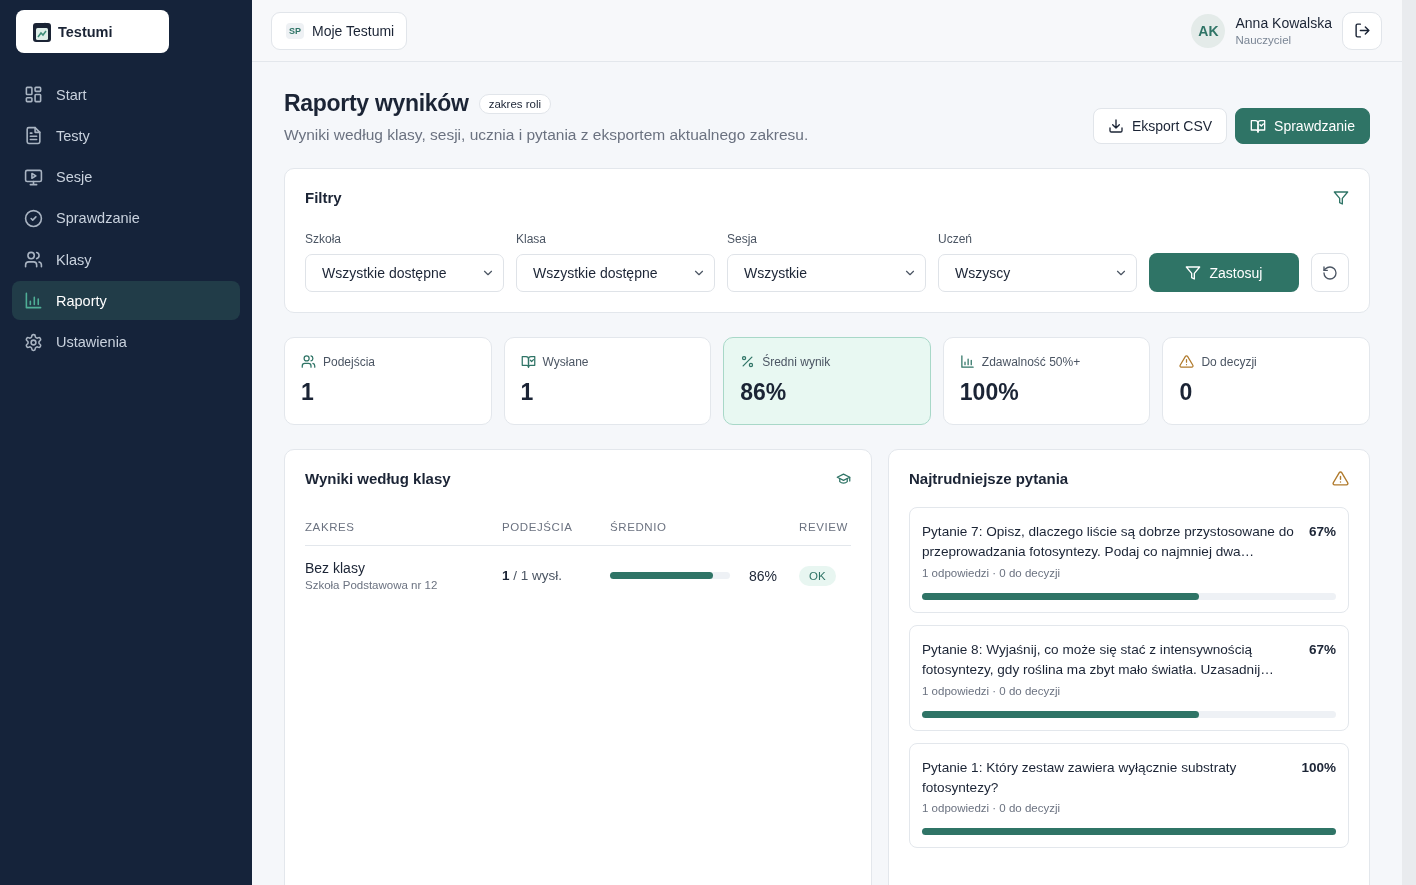 The height and width of the screenshot is (885, 1416). I want to click on workspace-badge: SP, so click(295, 30).